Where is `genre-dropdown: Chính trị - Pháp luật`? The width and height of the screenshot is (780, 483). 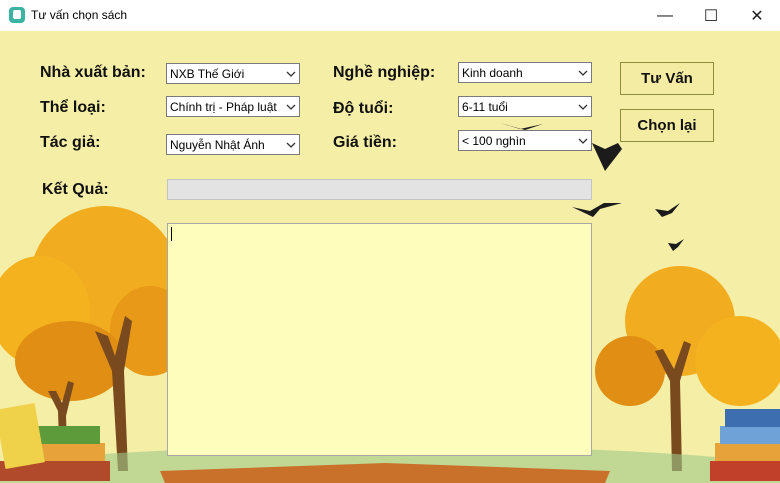 genre-dropdown: Chính trị - Pháp luật is located at coordinates (233, 106).